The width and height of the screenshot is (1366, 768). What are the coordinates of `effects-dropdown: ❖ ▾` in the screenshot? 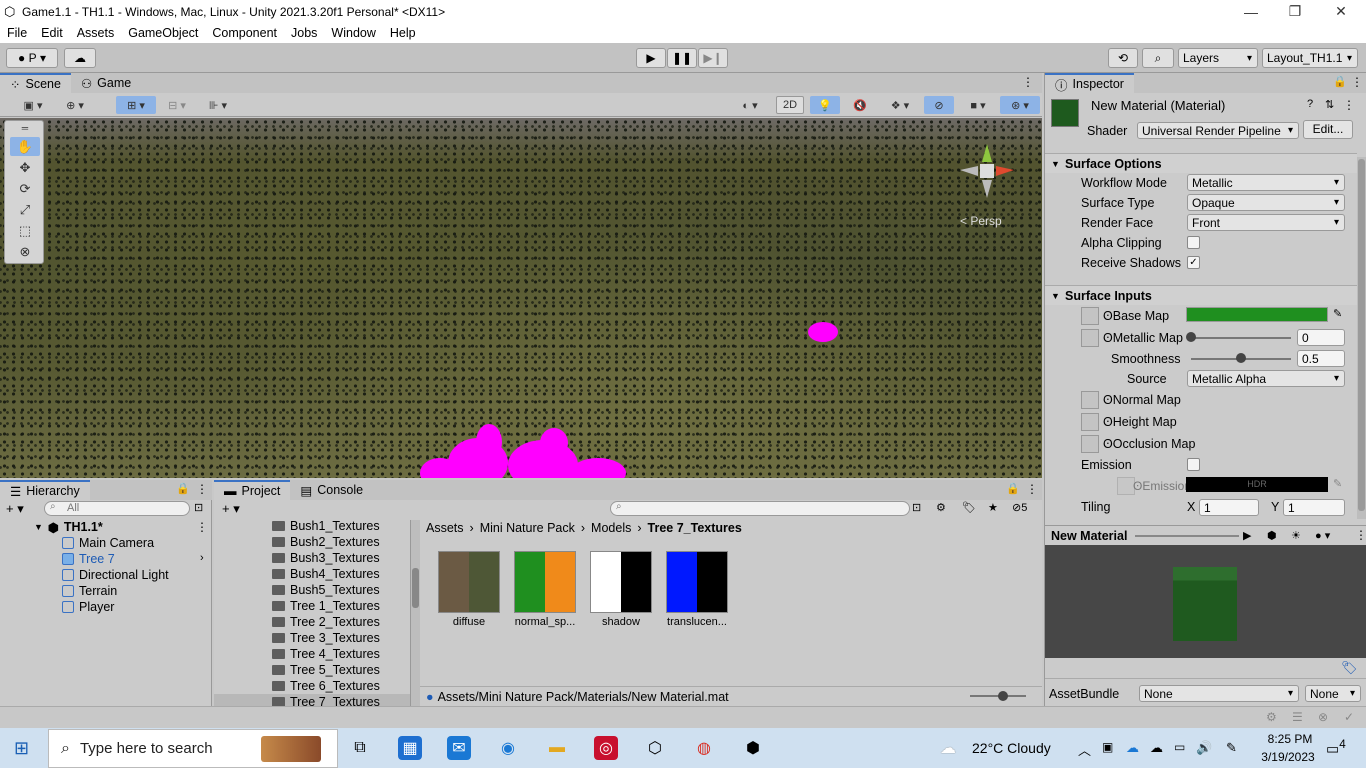 It's located at (900, 105).